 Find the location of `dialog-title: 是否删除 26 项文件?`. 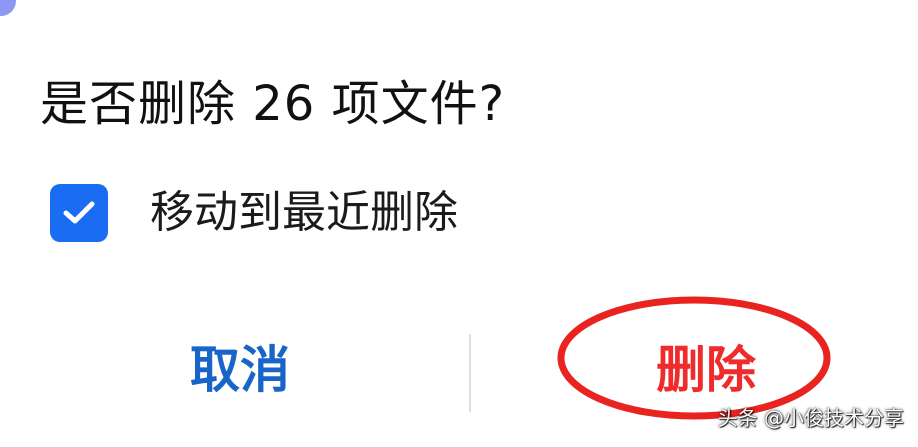

dialog-title: 是否删除 26 项文件? is located at coordinates (273, 104).